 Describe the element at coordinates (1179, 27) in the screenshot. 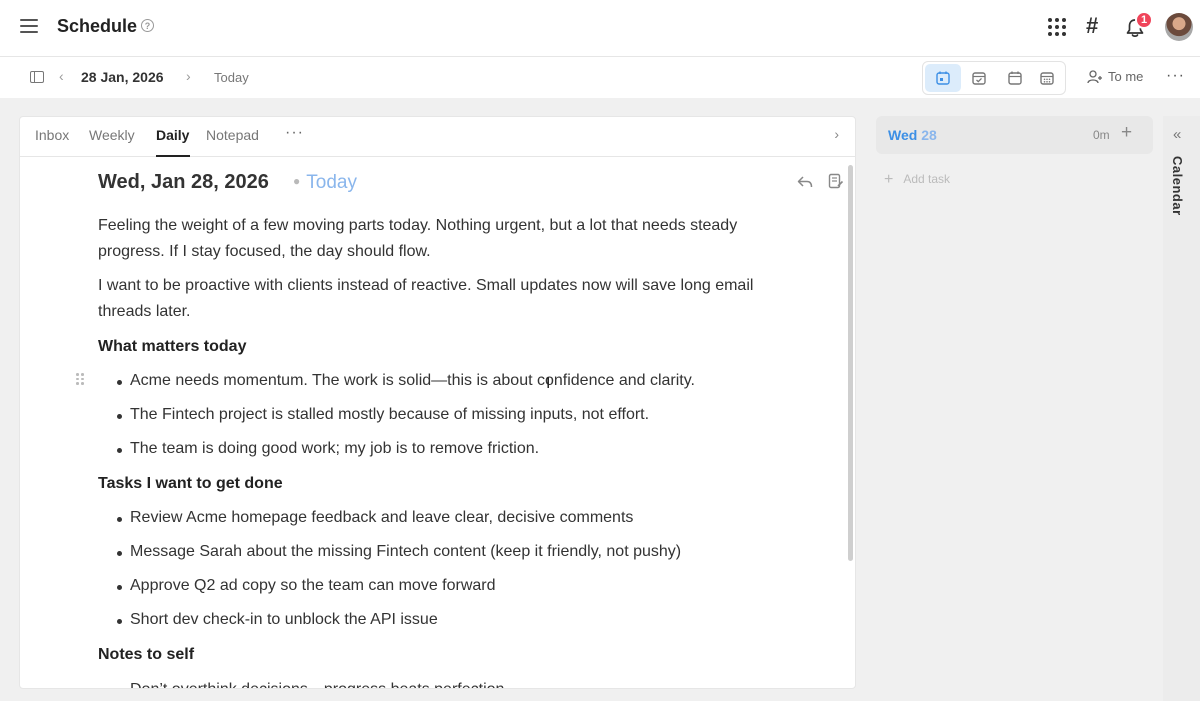

I see `avatar` at that location.